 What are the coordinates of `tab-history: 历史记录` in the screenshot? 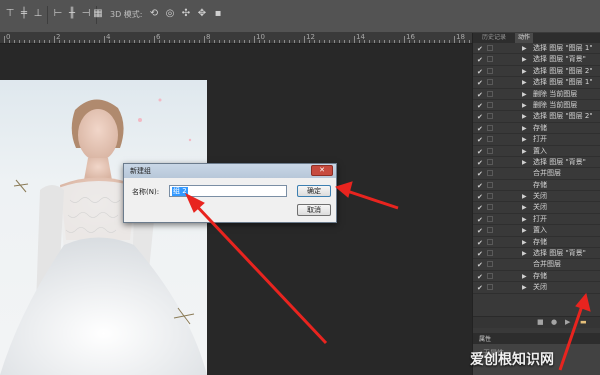 It's located at (494, 38).